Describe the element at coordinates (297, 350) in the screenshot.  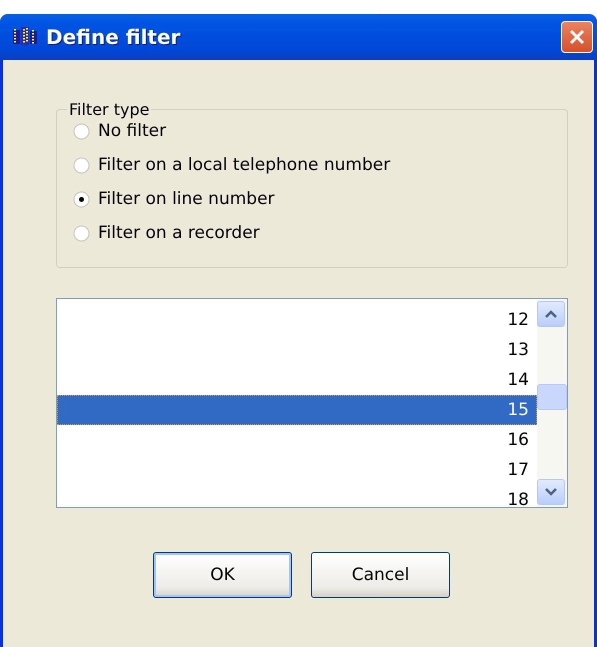
I see `list-item: 13` at that location.